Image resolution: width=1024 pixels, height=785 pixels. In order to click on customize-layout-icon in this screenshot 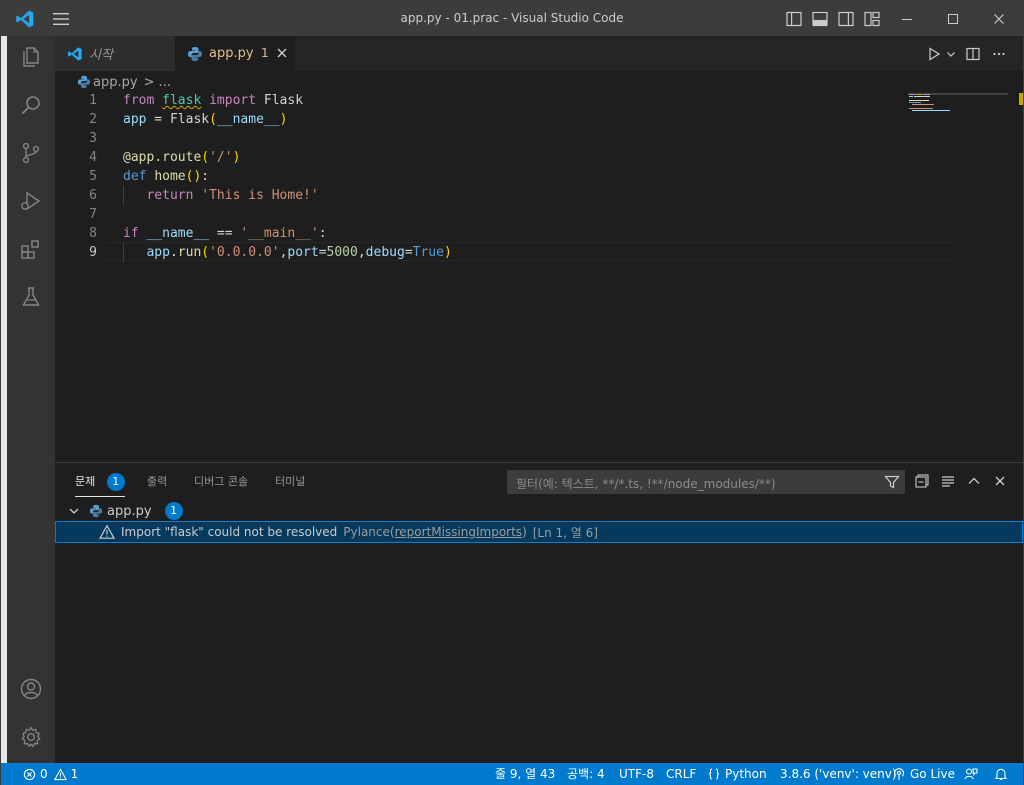, I will do `click(872, 19)`.